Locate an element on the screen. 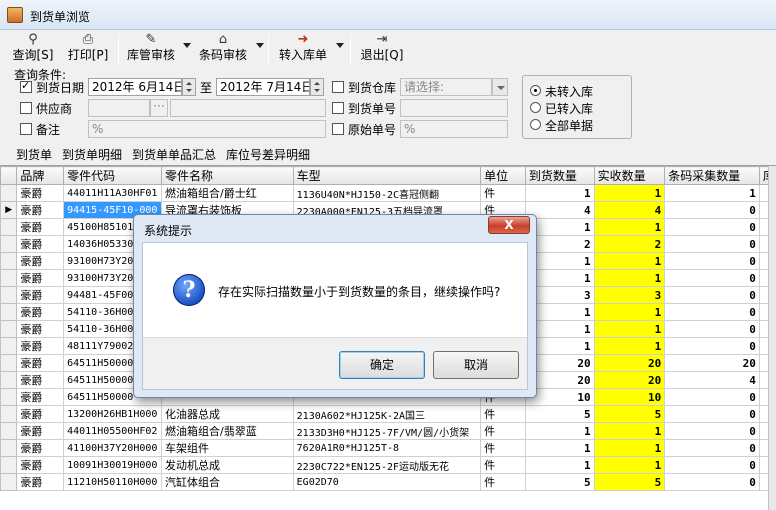 Image resolution: width=776 pixels, height=510 pixels. print-button: ⎙ 打印[P] is located at coordinates (88, 49).